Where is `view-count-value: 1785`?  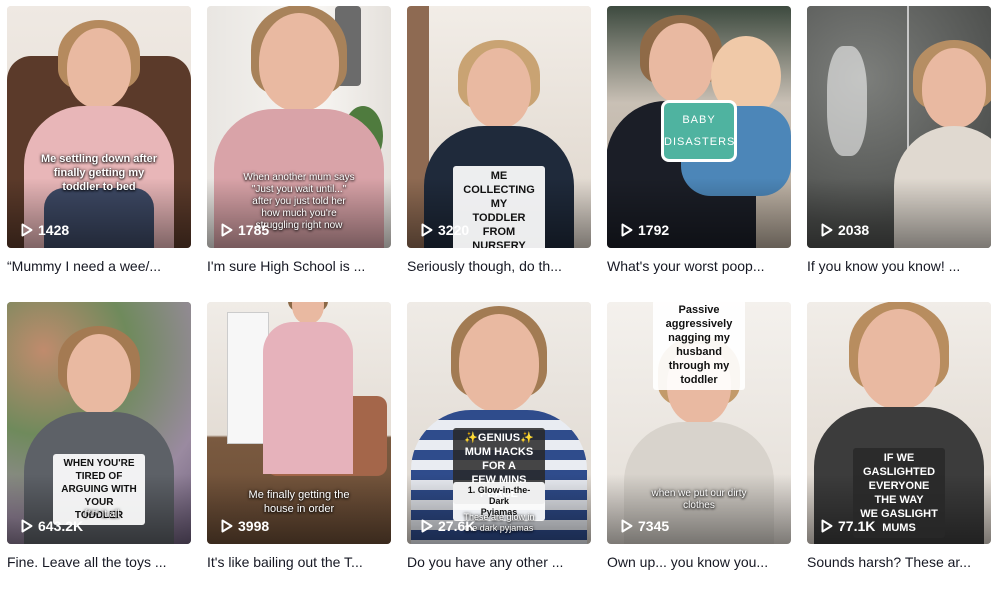
view-count-value: 1785 is located at coordinates (254, 230).